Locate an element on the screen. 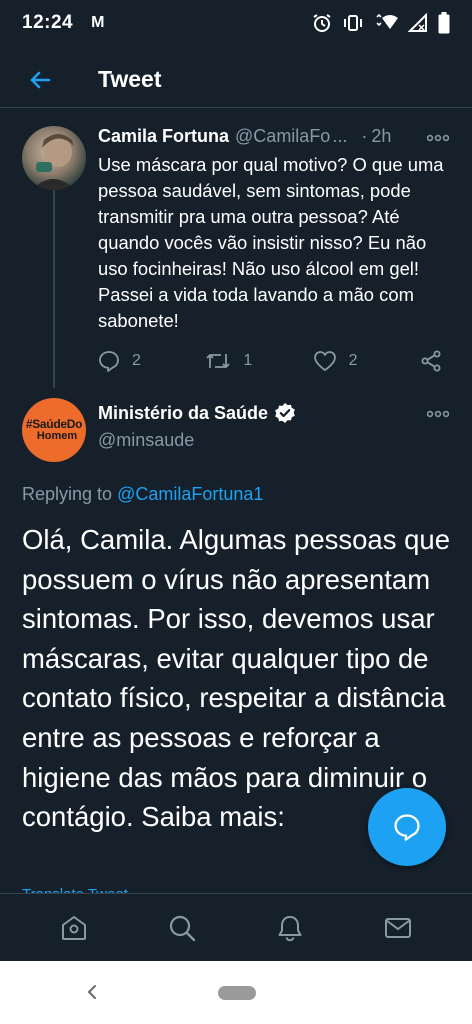 The image size is (472, 1024). author-name: Ministério da Saúde is located at coordinates (183, 413).